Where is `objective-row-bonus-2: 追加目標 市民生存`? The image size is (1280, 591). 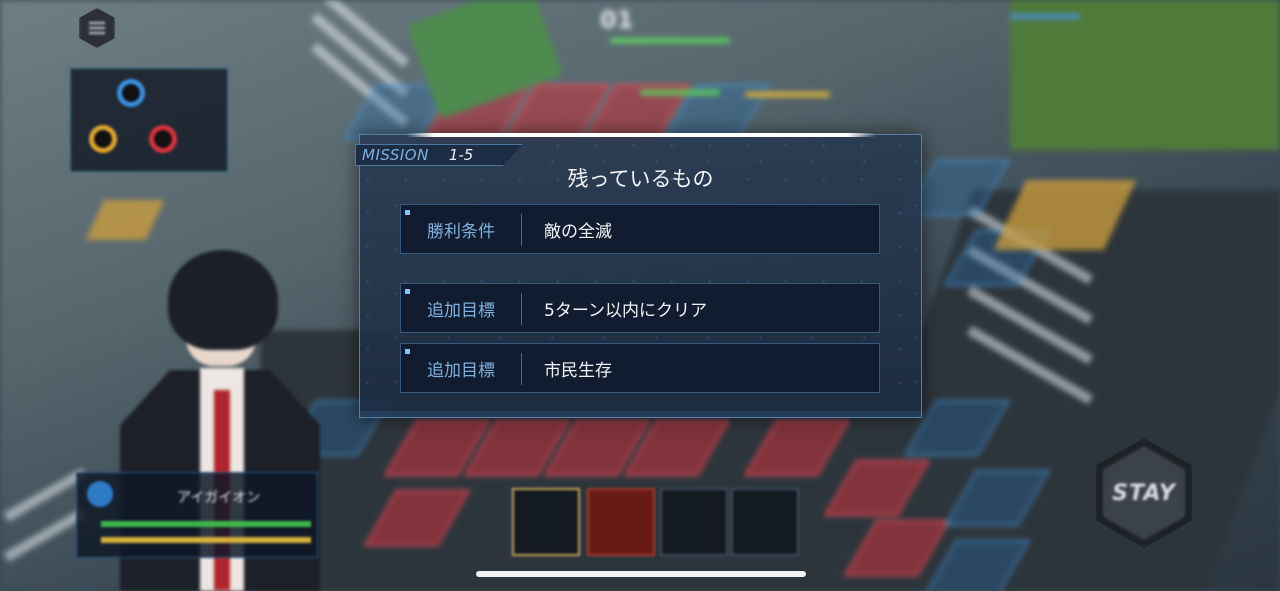 objective-row-bonus-2: 追加目標 市民生存 is located at coordinates (640, 368).